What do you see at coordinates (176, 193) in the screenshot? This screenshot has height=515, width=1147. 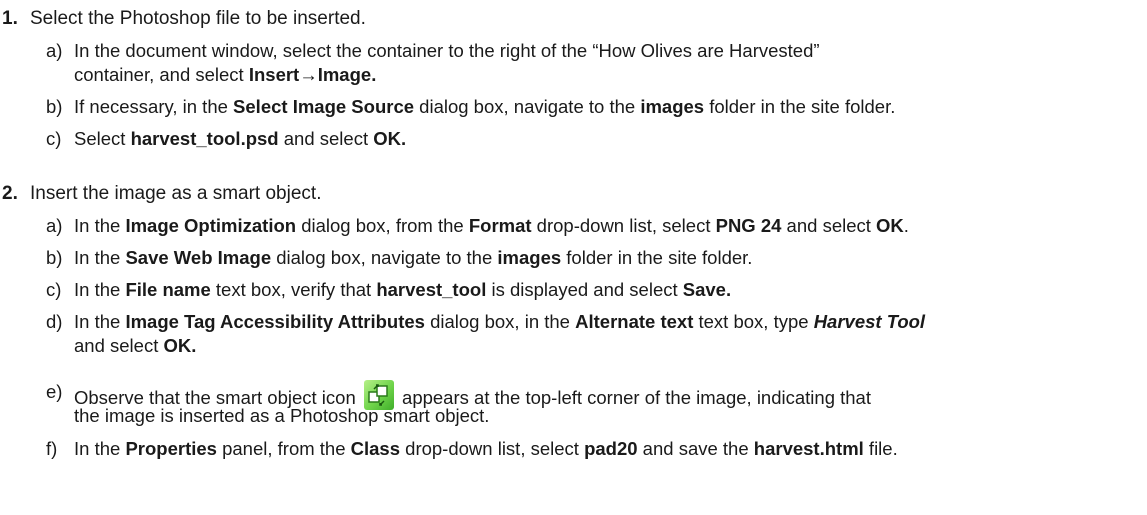 I see `step-text: Insert the image as a smart object.` at bounding box center [176, 193].